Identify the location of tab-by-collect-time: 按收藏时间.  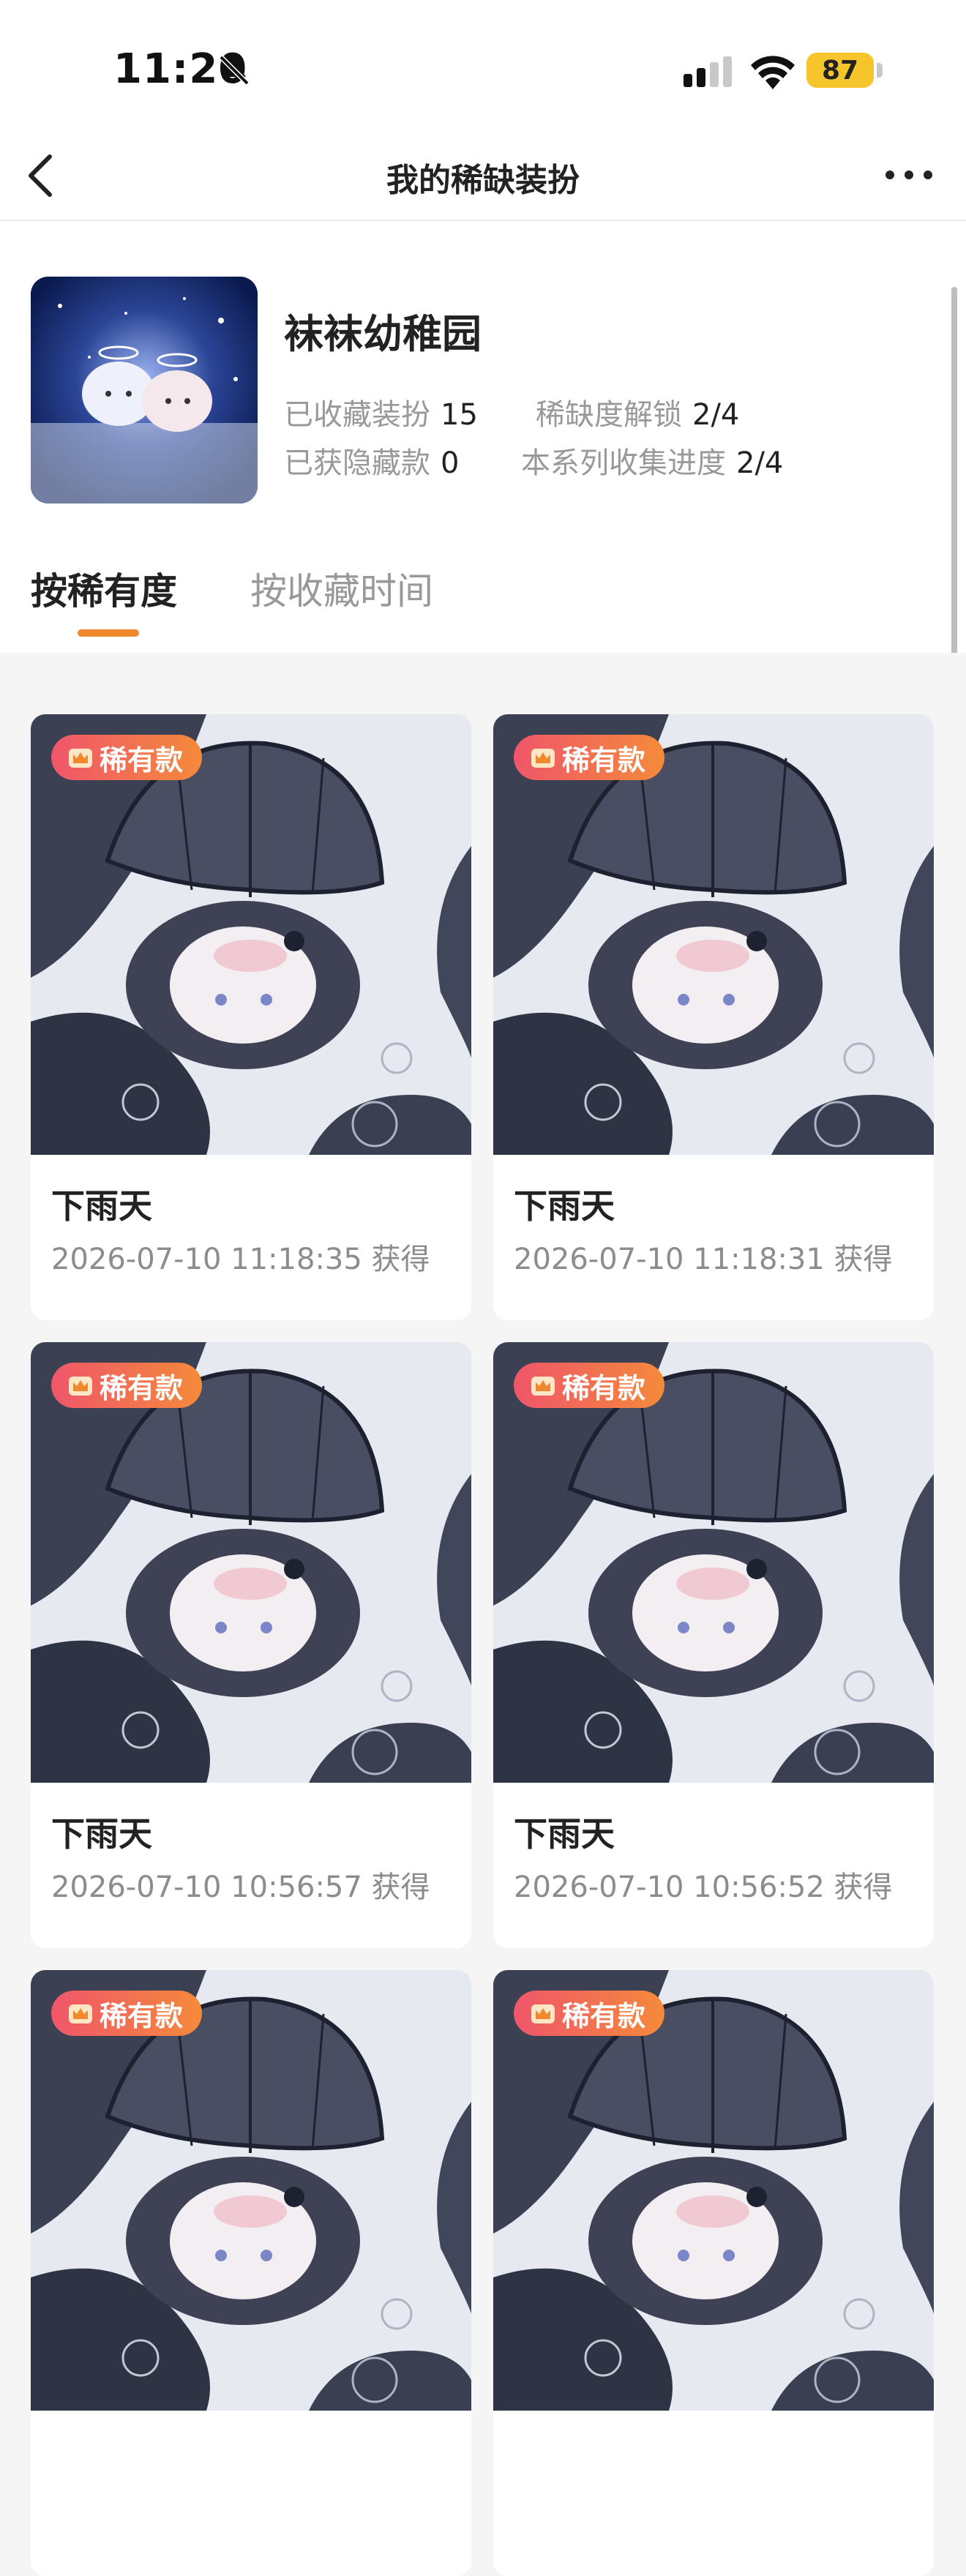
(341, 588).